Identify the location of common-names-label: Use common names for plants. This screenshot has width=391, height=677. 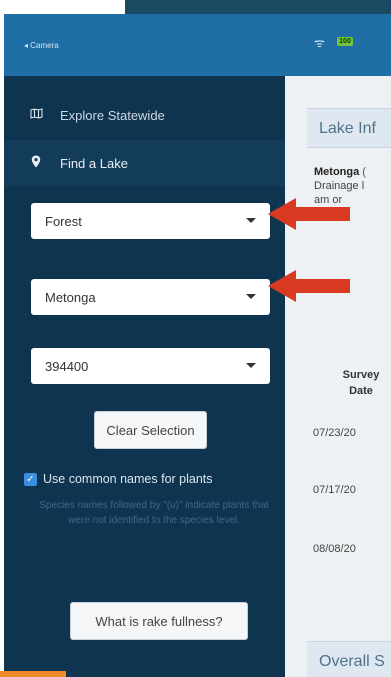
(128, 479).